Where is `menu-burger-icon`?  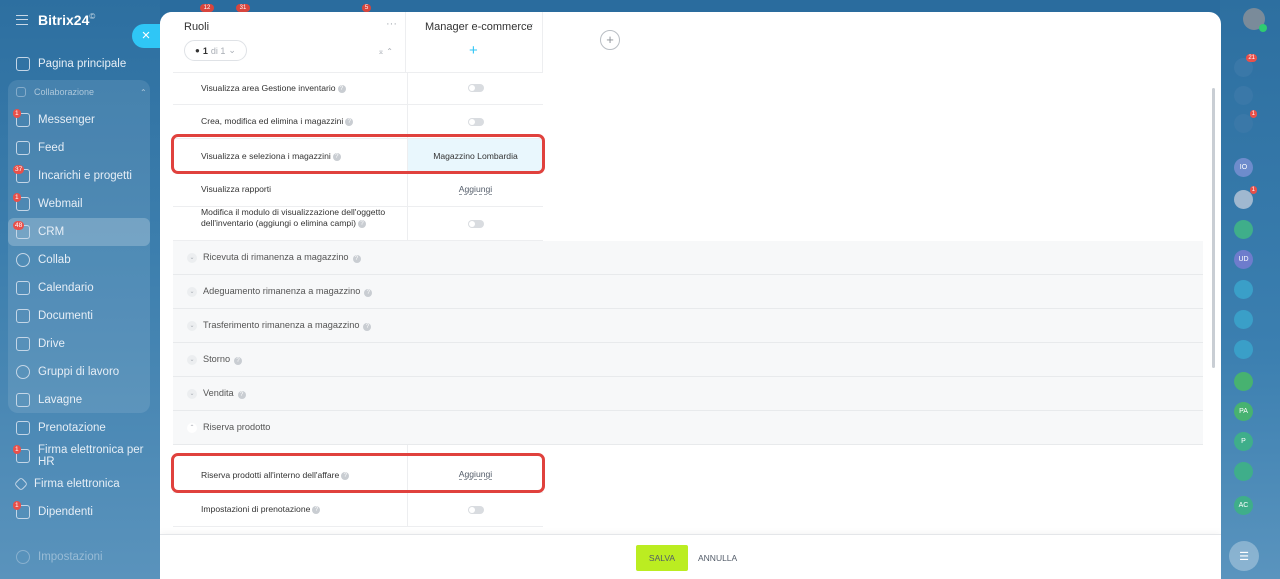 menu-burger-icon is located at coordinates (22, 20).